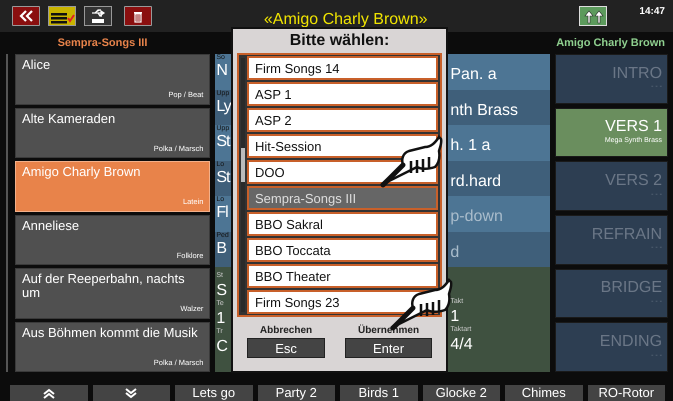 This screenshot has width=673, height=401. Describe the element at coordinates (610, 43) in the screenshot. I see `song-name: Amigo Charly Brown` at that location.